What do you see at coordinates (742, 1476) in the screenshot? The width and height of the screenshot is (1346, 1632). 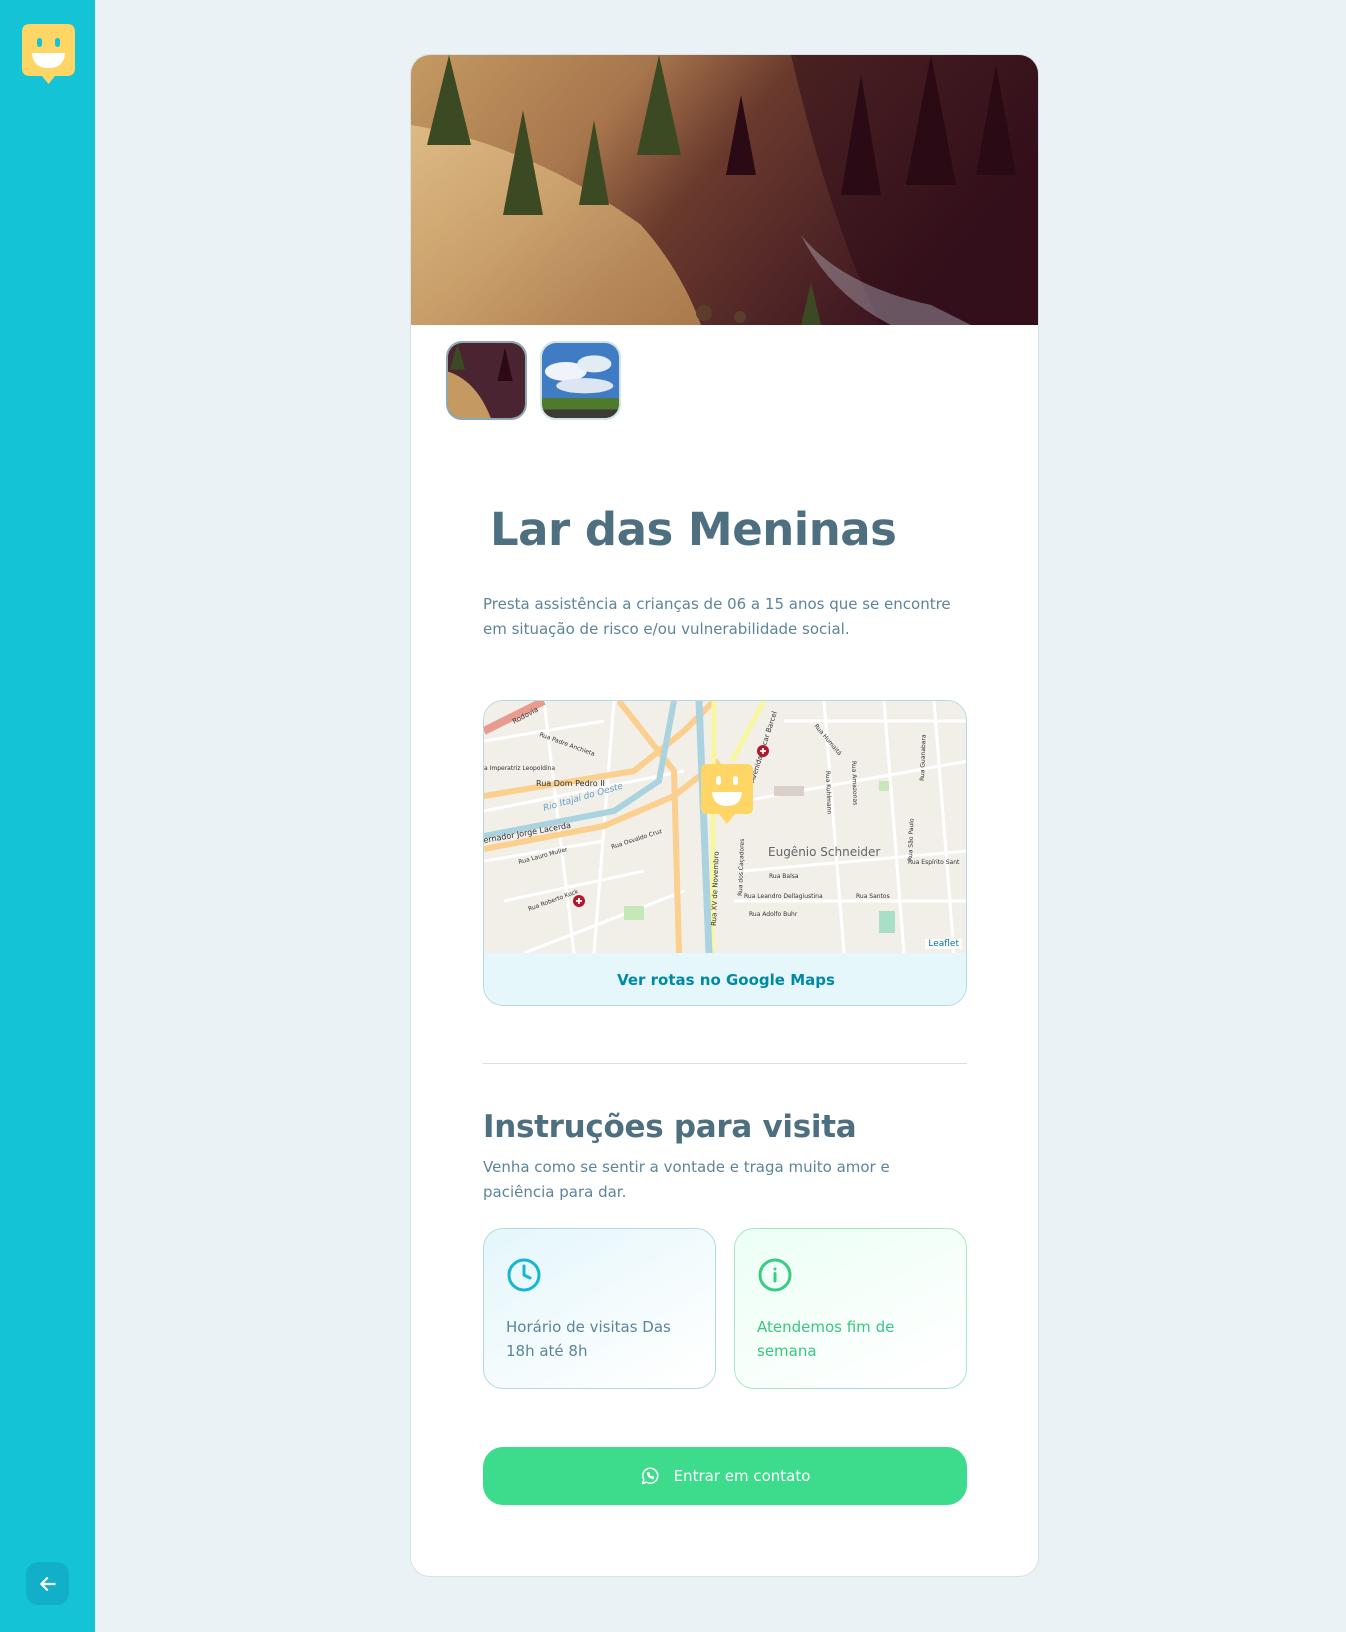 I see `contact-button-label: Entrar em contato` at bounding box center [742, 1476].